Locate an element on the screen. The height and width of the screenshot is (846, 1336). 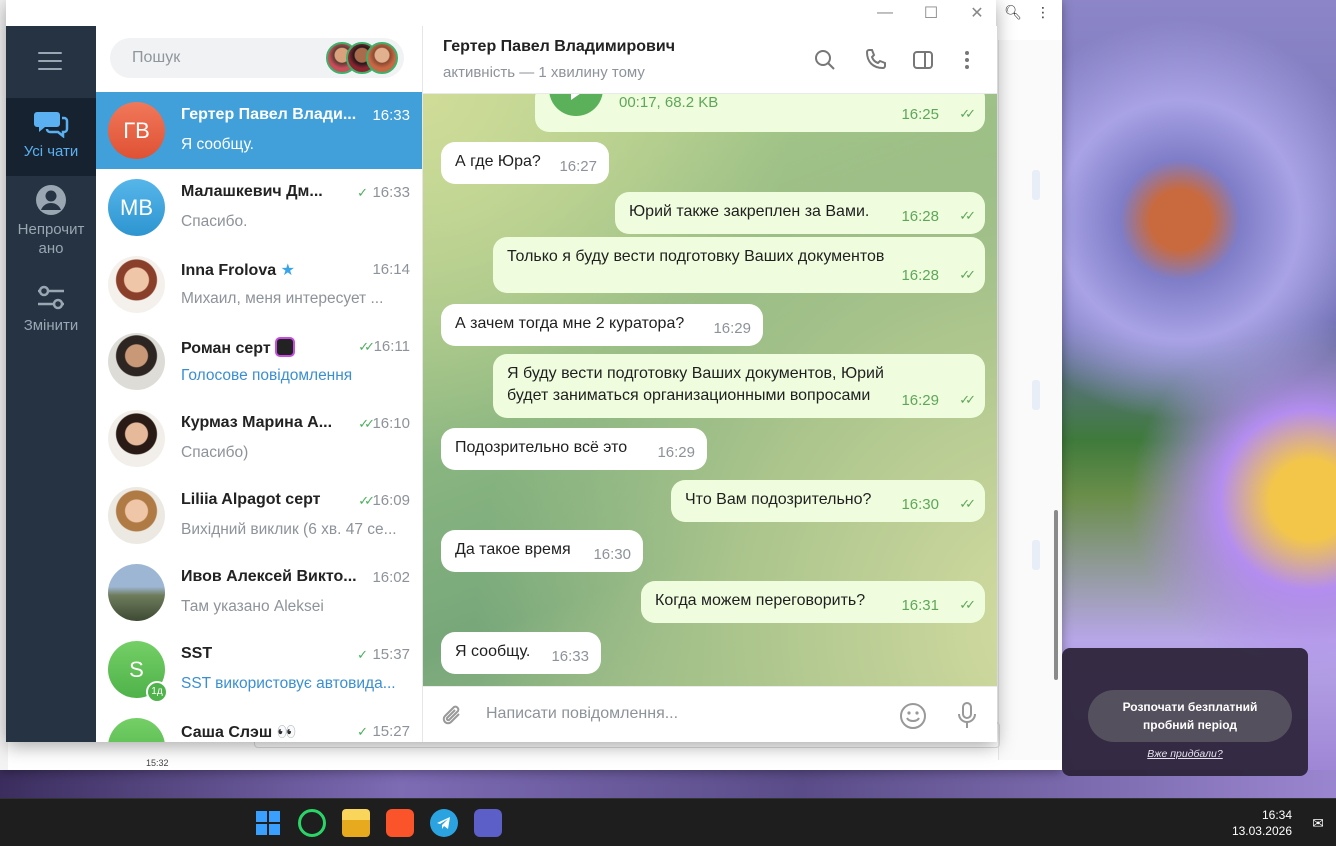
message-text: А где Юра? is located at coordinates (498, 161).